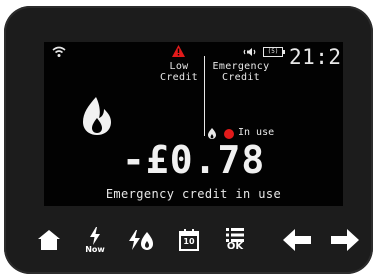 Image resolution: width=379 pixels, height=279 pixels. What do you see at coordinates (179, 66) in the screenshot?
I see `low-credit-line1: Low` at bounding box center [179, 66].